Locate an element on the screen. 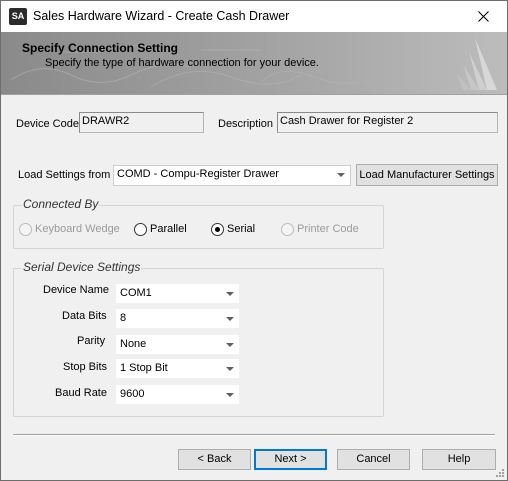 The image size is (508, 481). data-bits-dropdown: 8 is located at coordinates (177, 318).